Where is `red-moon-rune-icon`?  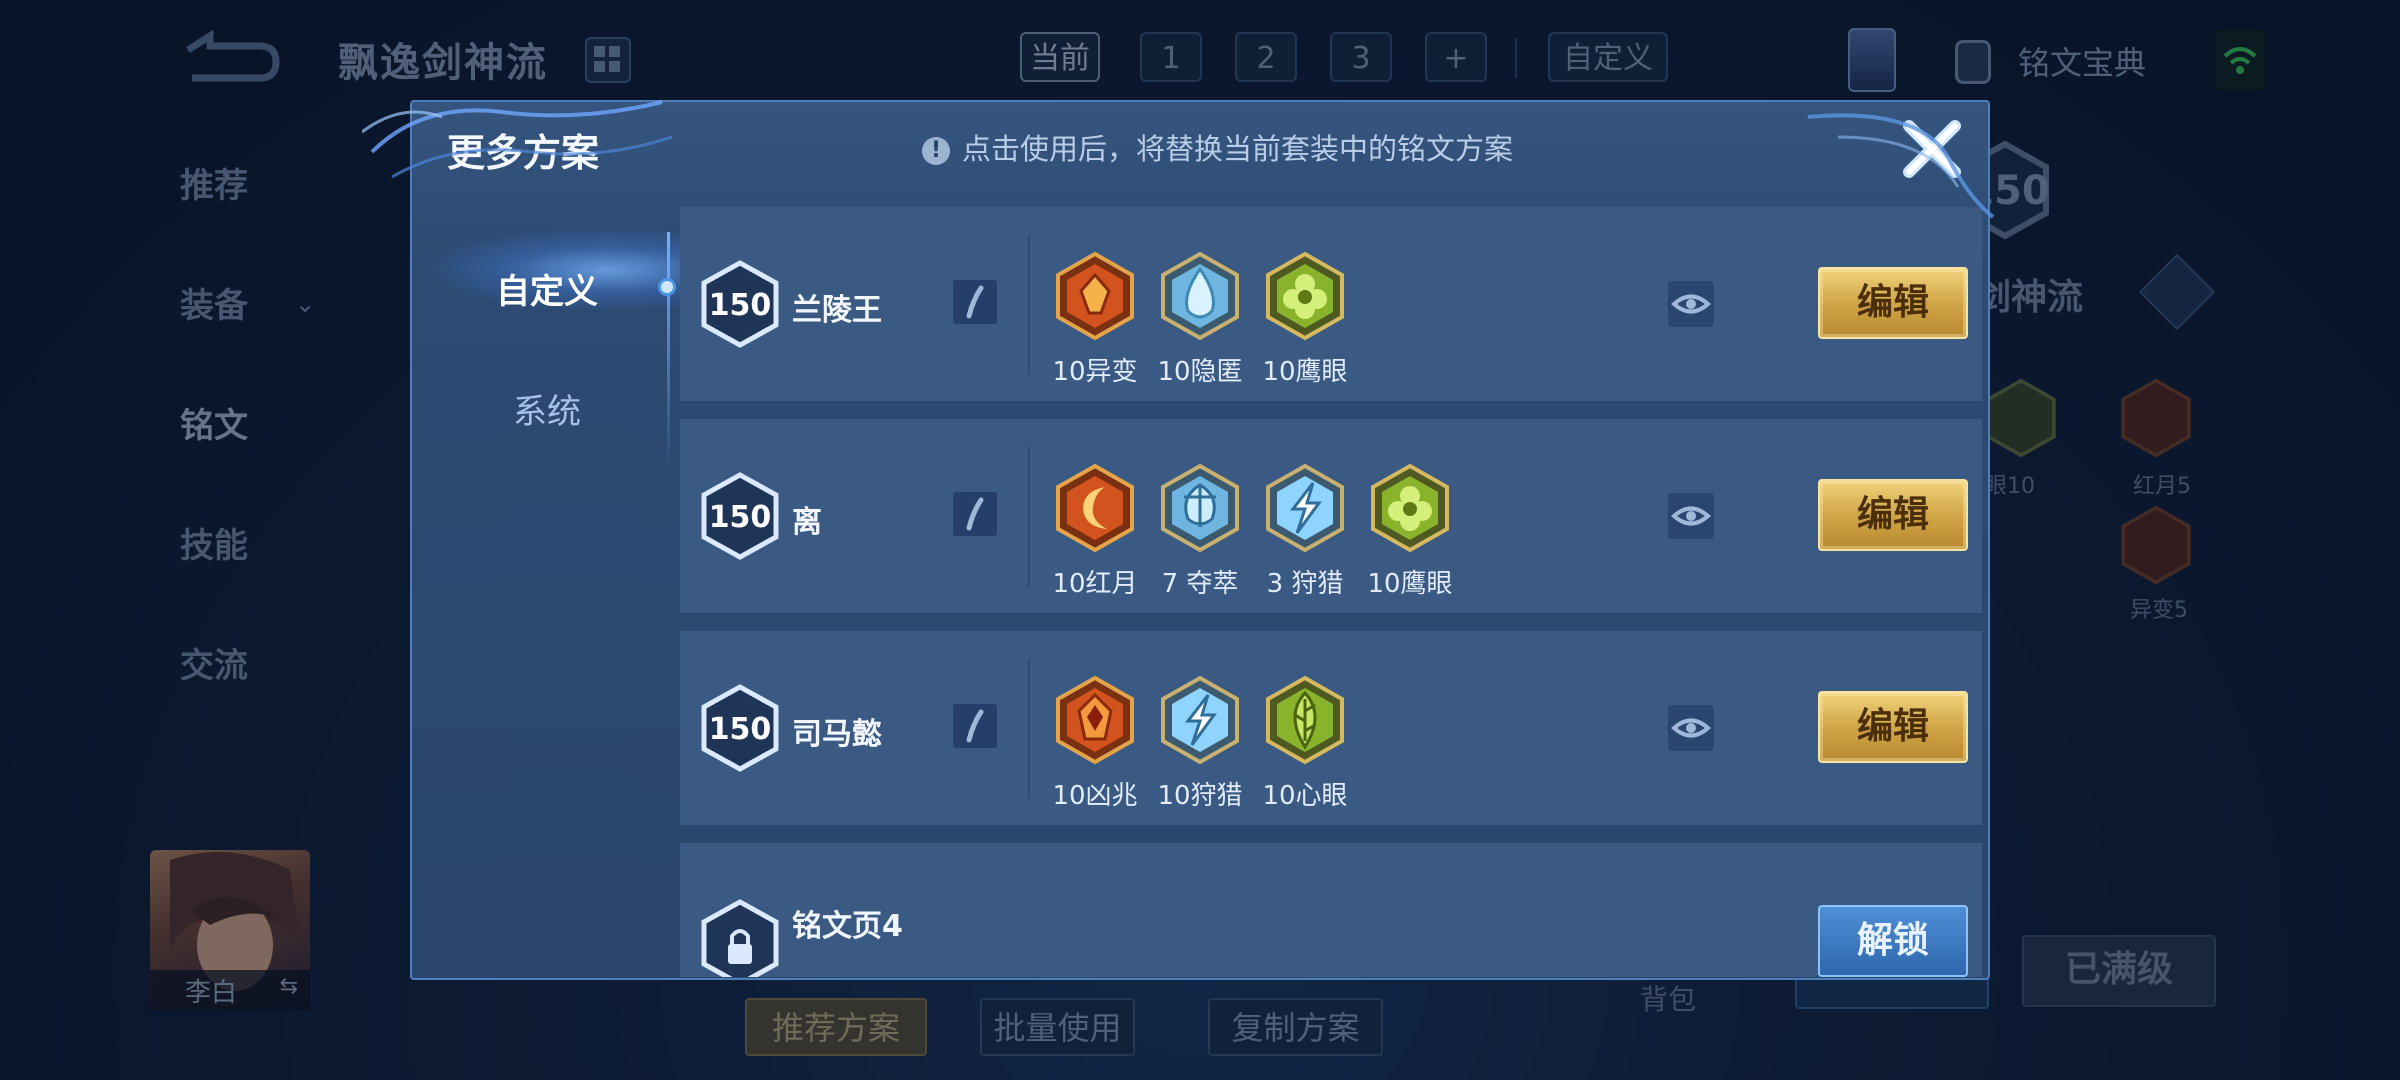 red-moon-rune-icon is located at coordinates (1095, 508).